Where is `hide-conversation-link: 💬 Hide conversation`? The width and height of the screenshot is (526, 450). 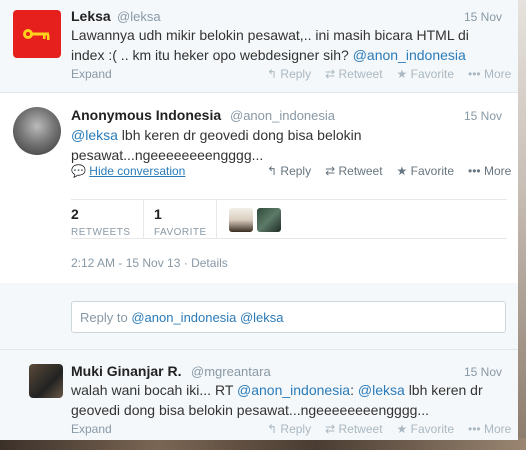
hide-conversation-link: 💬 Hide conversation is located at coordinates (128, 171).